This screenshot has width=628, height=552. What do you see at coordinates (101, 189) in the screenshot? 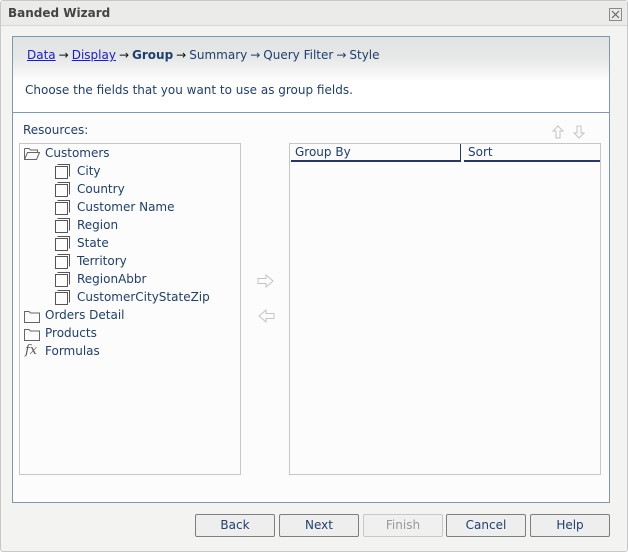
I see `tree-field-label: Country` at bounding box center [101, 189].